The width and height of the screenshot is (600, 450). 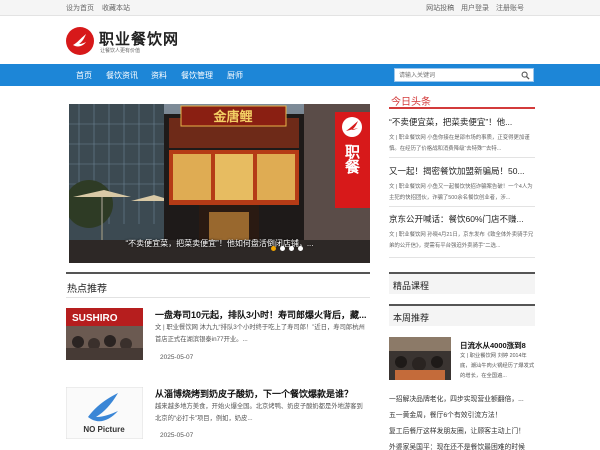 I want to click on topbar-left: 设为首页 收藏本站, so click(x=101, y=8).